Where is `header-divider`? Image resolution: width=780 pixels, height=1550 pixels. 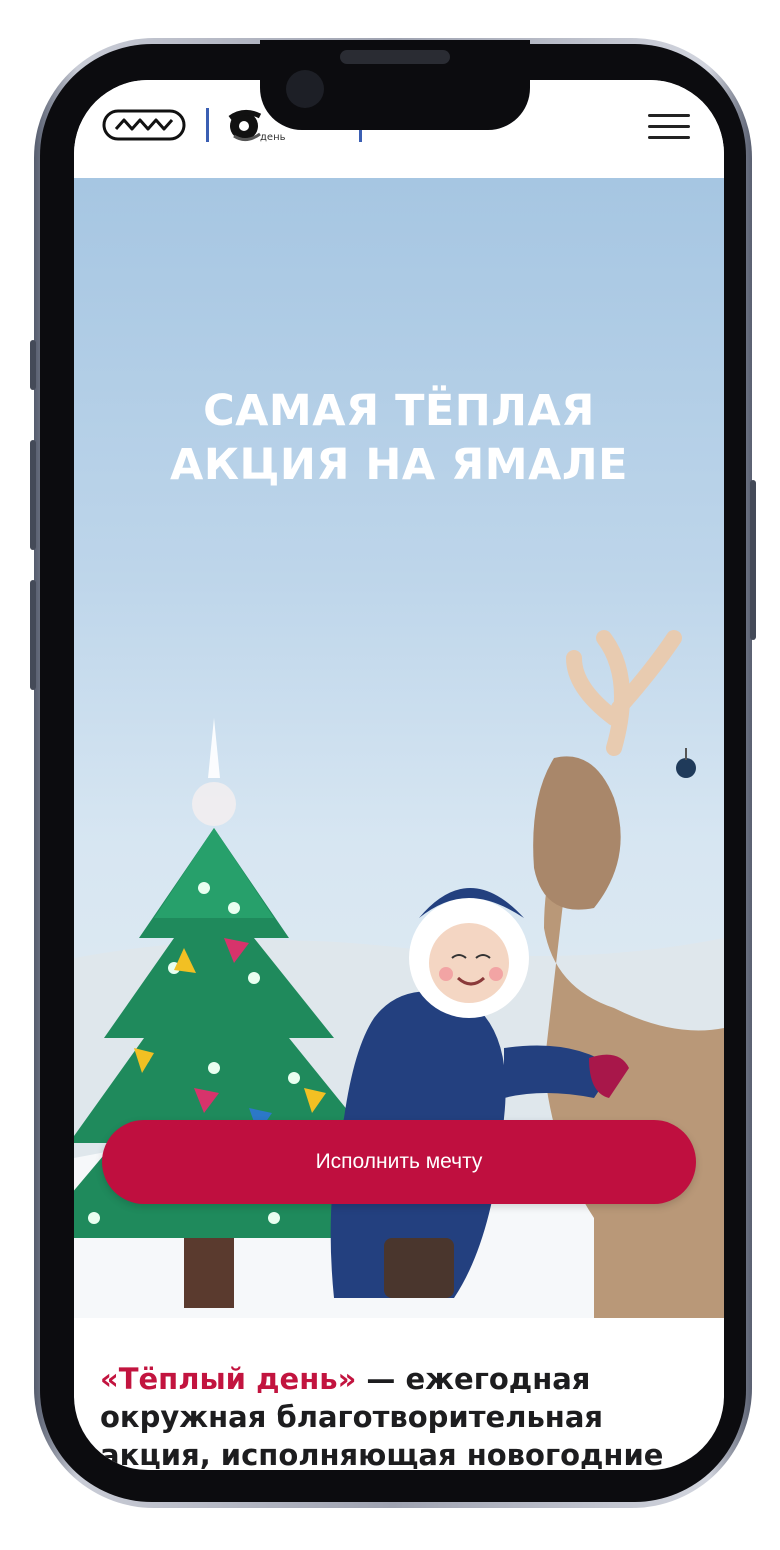
header-divider is located at coordinates (207, 125).